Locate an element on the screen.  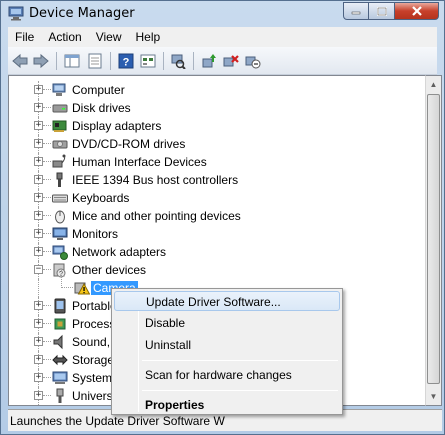
context-menu-scan-for-hardware-changes: Scan for hardware changes is located at coordinates (227, 375).